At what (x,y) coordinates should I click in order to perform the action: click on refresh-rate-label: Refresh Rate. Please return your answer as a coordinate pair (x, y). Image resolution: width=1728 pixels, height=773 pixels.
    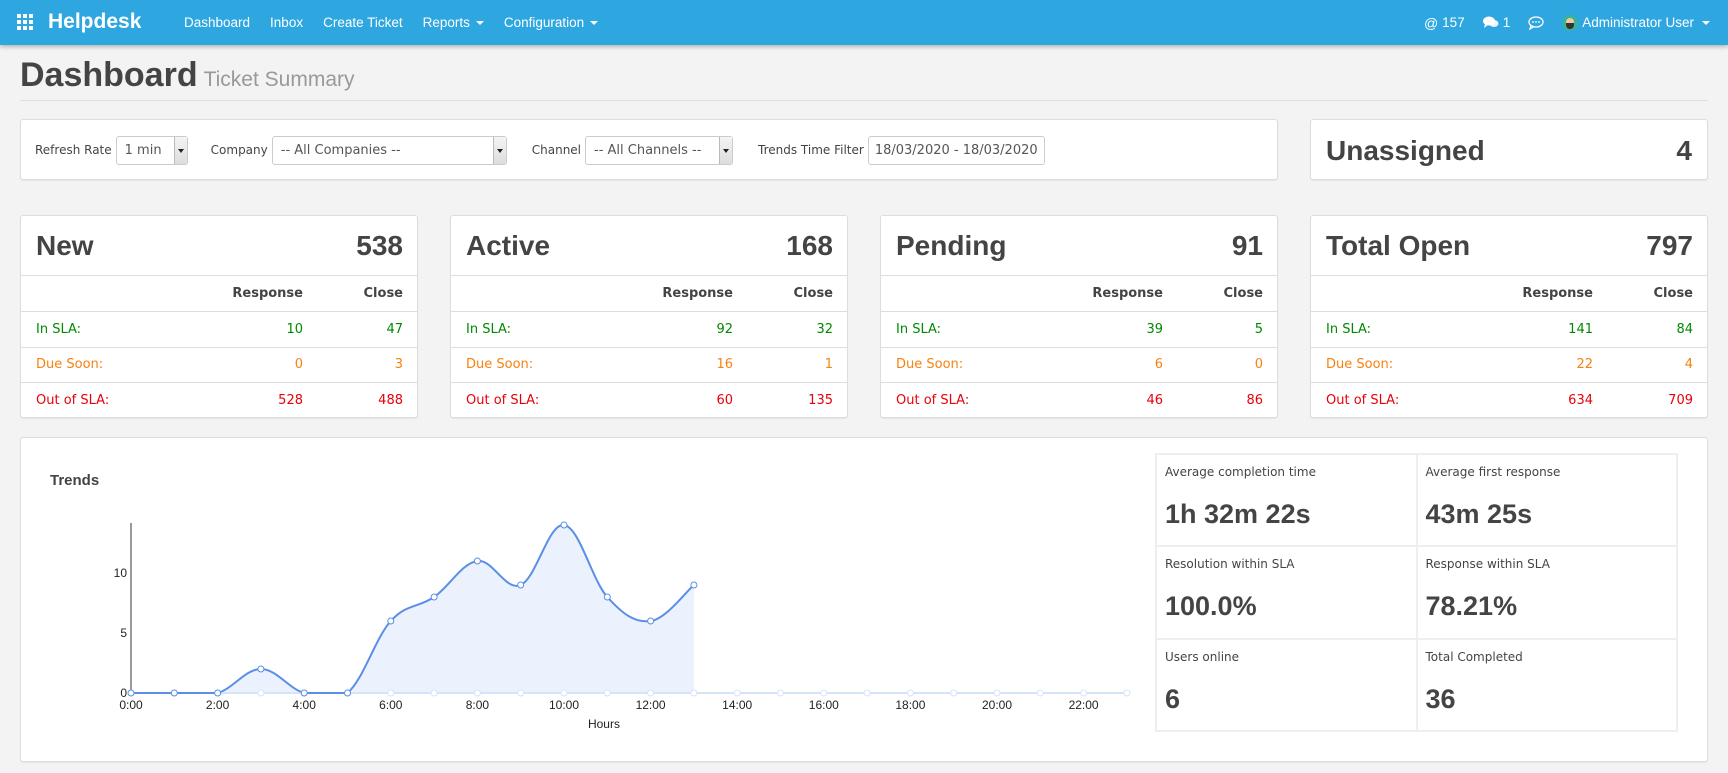
    Looking at the image, I should click on (73, 150).